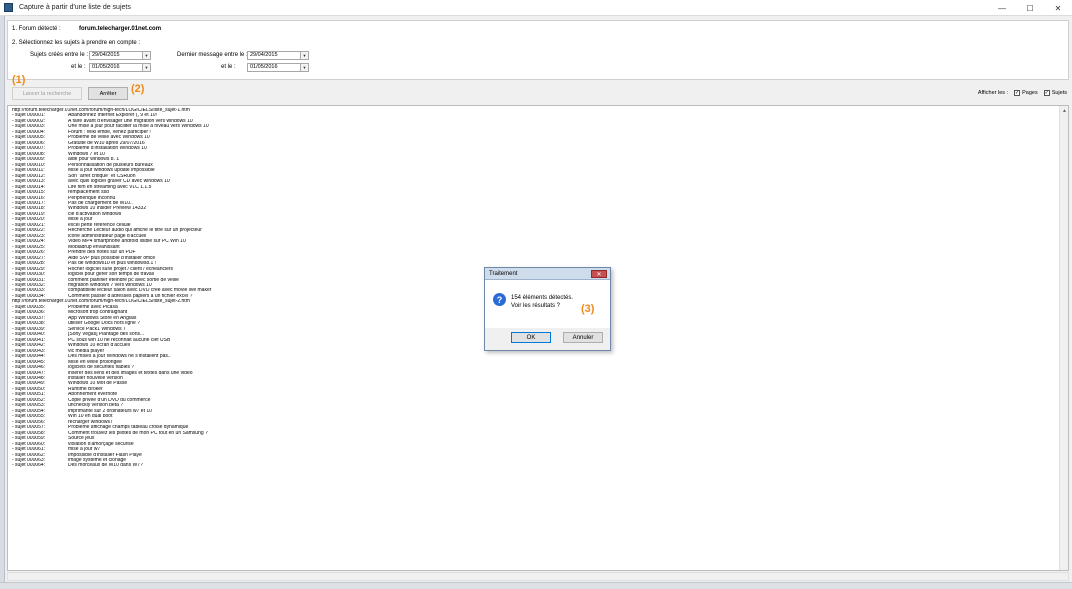  Describe the element at coordinates (503, 273) in the screenshot. I see `dialog-title: Traitement` at that location.